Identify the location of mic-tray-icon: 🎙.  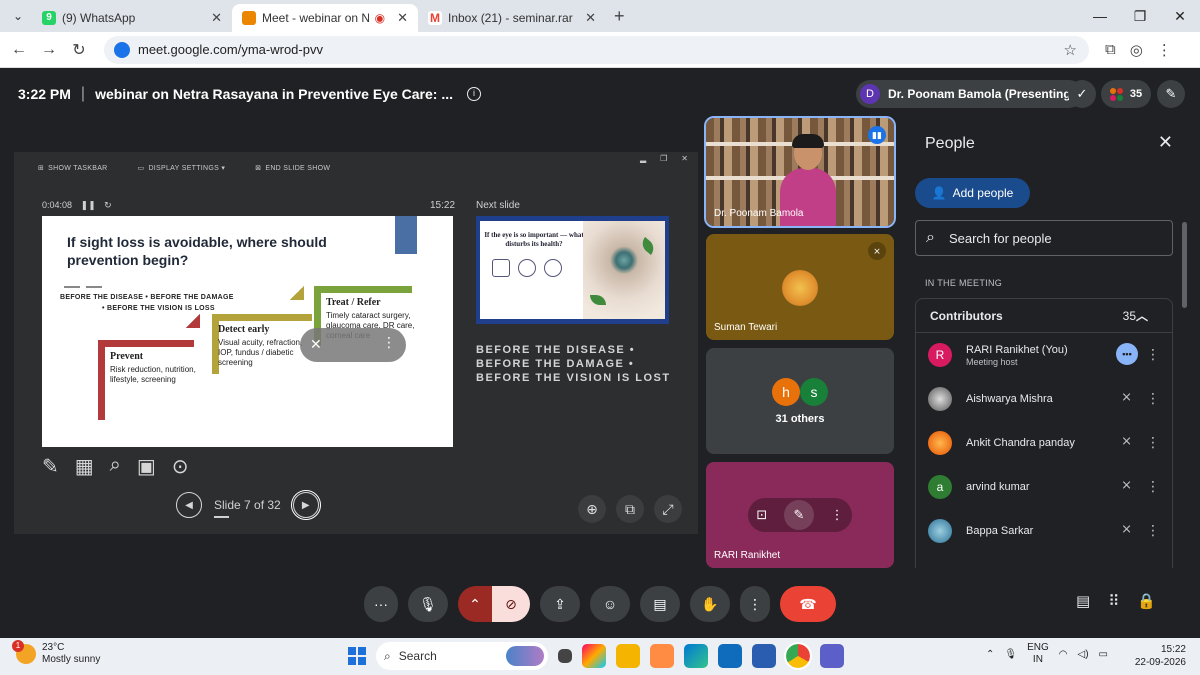
(1010, 654).